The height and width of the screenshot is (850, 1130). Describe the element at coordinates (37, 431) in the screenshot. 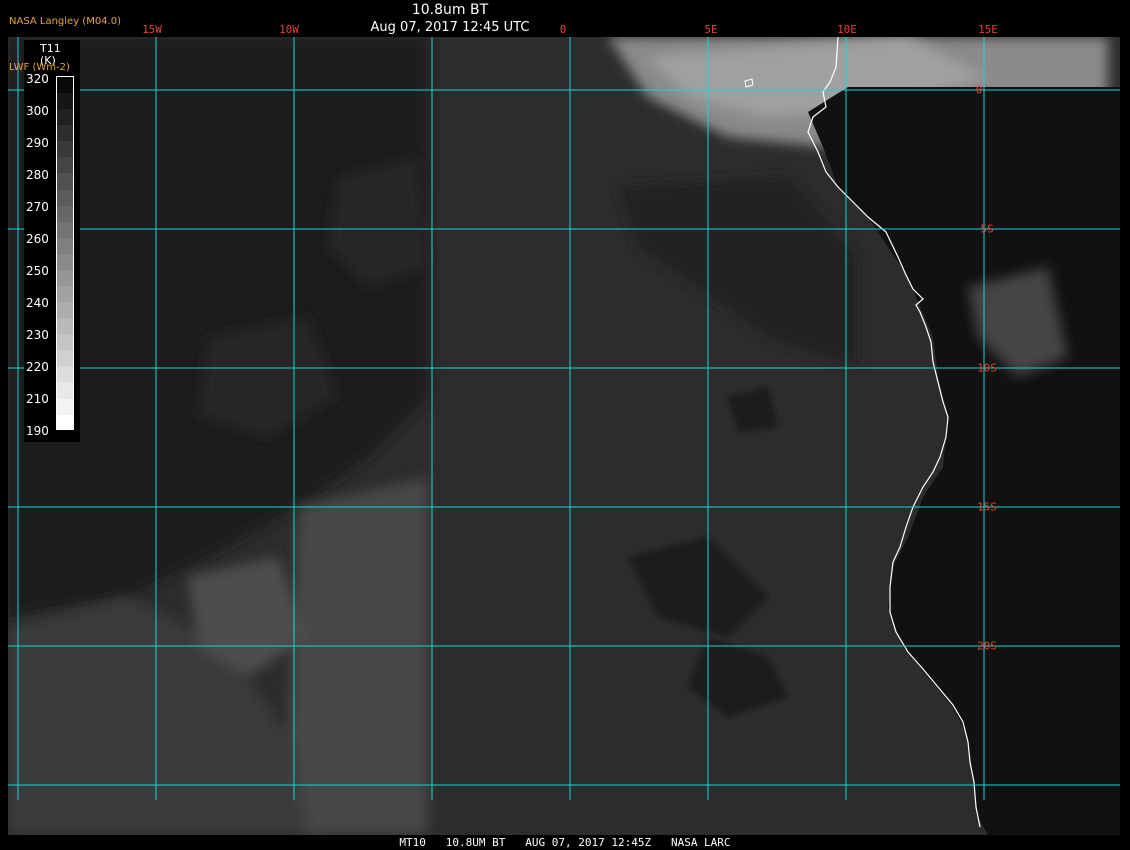

I see `legend-tick: 190` at that location.